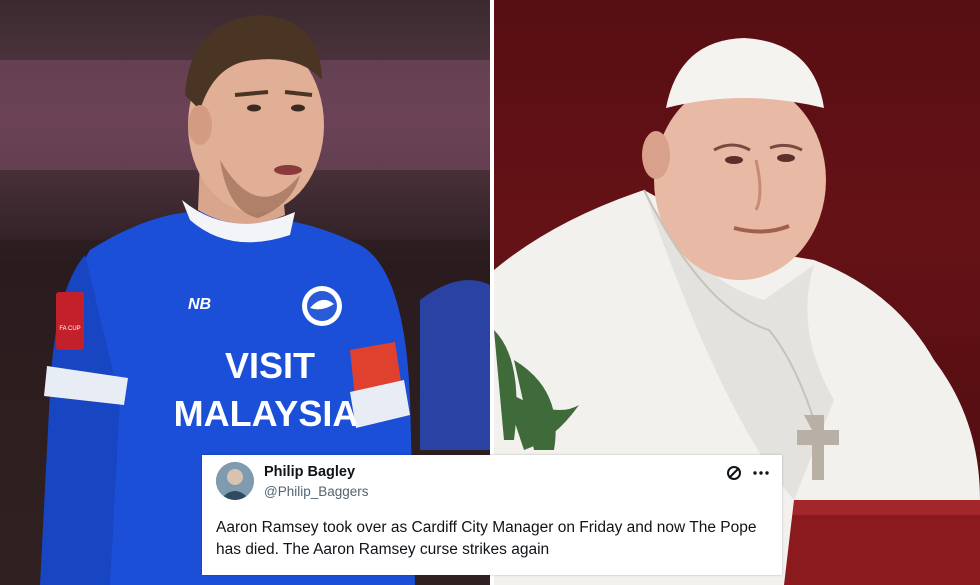 The height and width of the screenshot is (585, 980). Describe the element at coordinates (748, 473) in the screenshot. I see `tweet-actions` at that location.